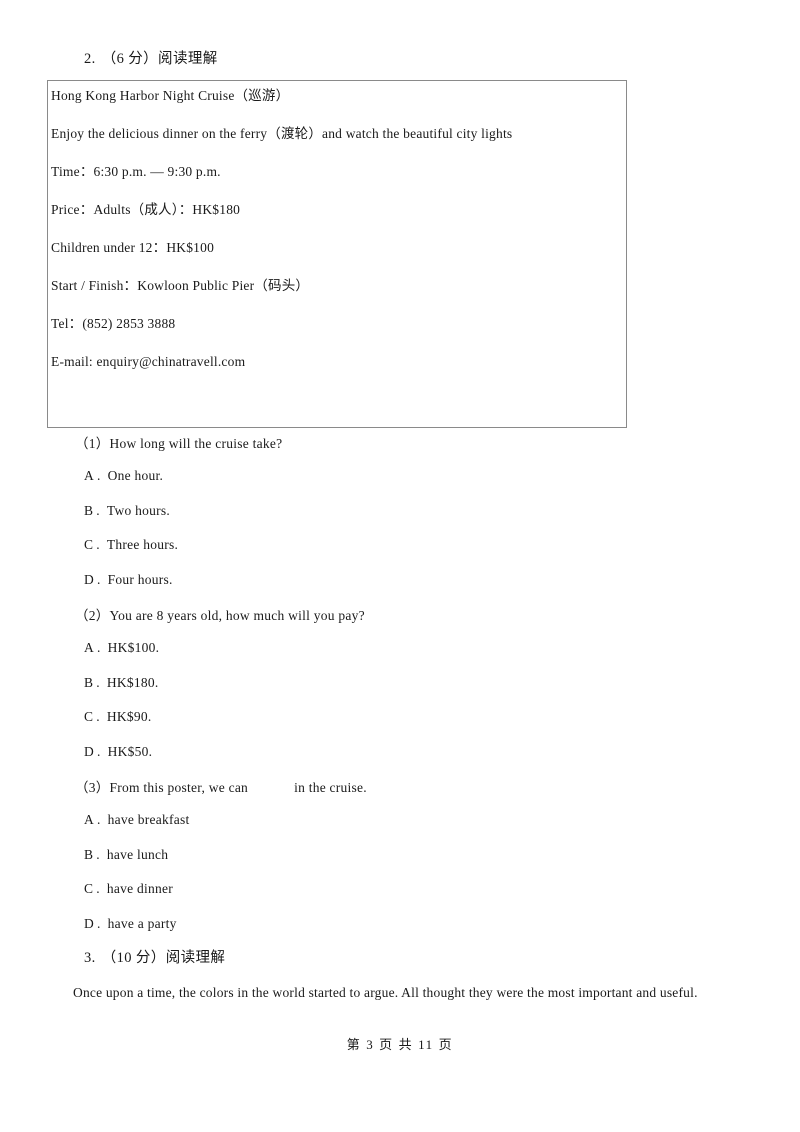  Describe the element at coordinates (135, 475) in the screenshot. I see `option-text: One hour.` at that location.